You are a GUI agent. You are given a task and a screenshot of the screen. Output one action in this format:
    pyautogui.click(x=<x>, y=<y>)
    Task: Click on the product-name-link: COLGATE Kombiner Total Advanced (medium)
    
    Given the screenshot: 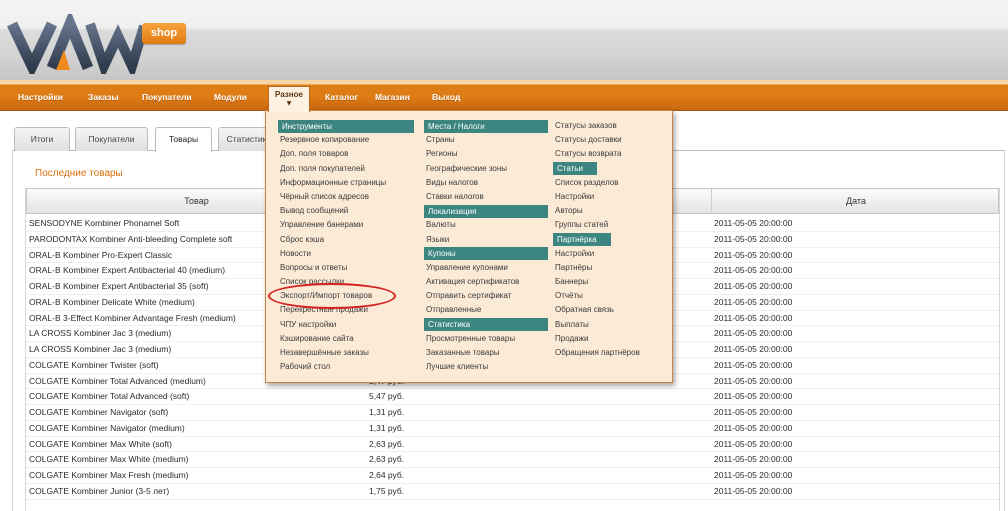 What is the action you would take?
    pyautogui.click(x=117, y=381)
    